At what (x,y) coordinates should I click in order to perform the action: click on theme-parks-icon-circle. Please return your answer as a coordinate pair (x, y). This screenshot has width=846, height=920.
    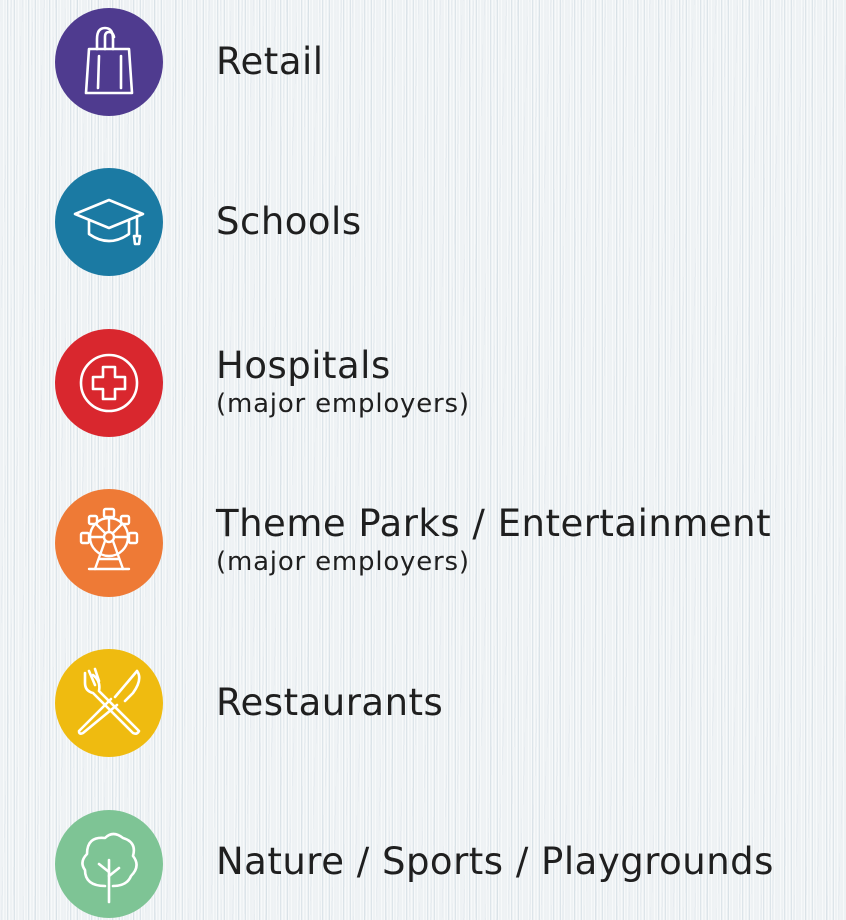
    Looking at the image, I should click on (109, 543).